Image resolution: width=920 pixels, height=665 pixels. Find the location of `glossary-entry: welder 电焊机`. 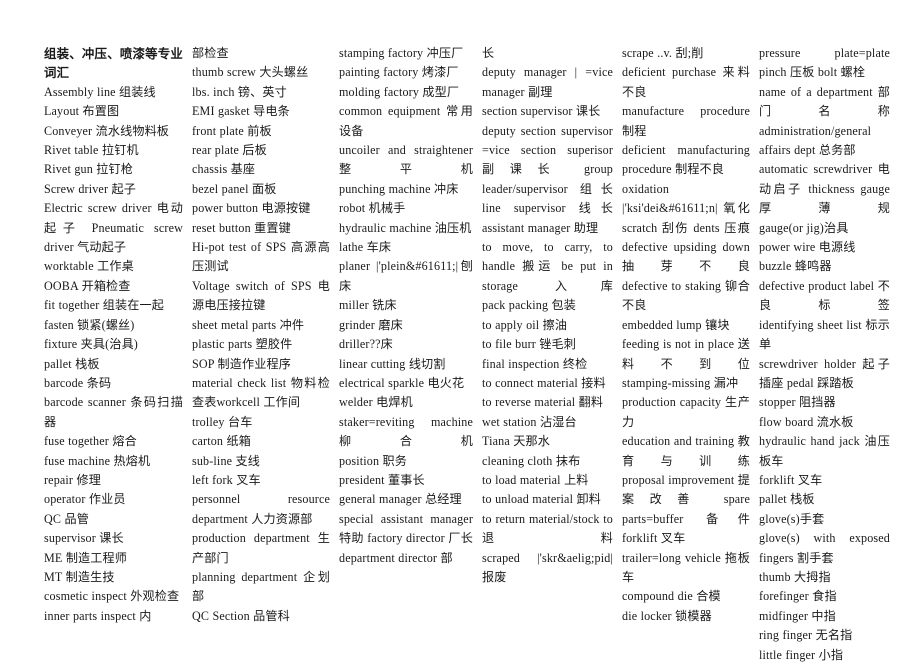

glossary-entry: welder 电焊机 is located at coordinates (376, 402).